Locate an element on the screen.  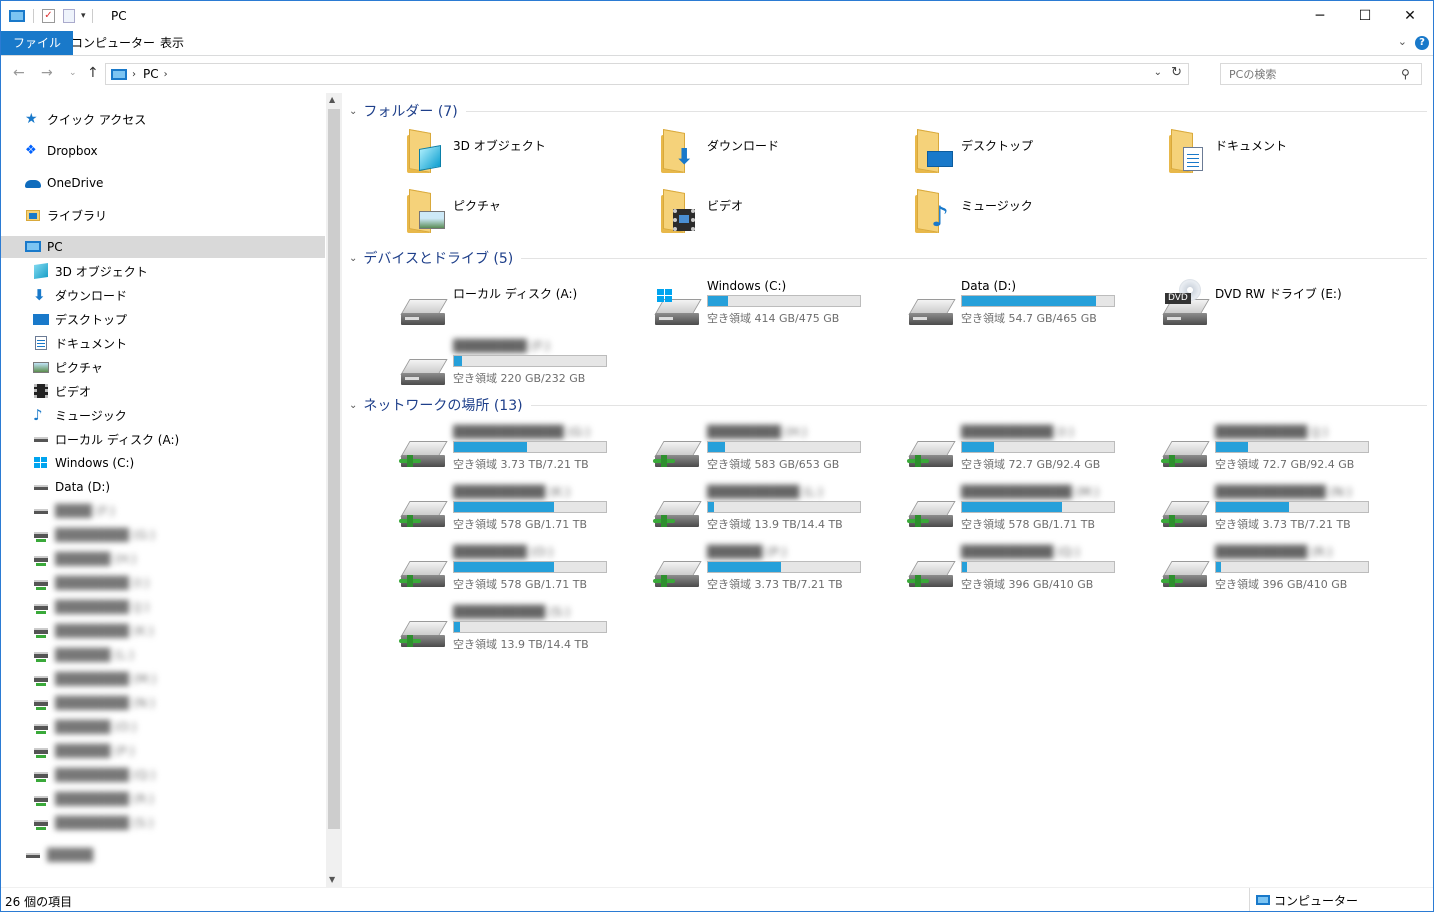
network-drive-tile: ████████████ (M:) 空き領域 578 GB/1.71 TB is located at coordinates (1027, 513).